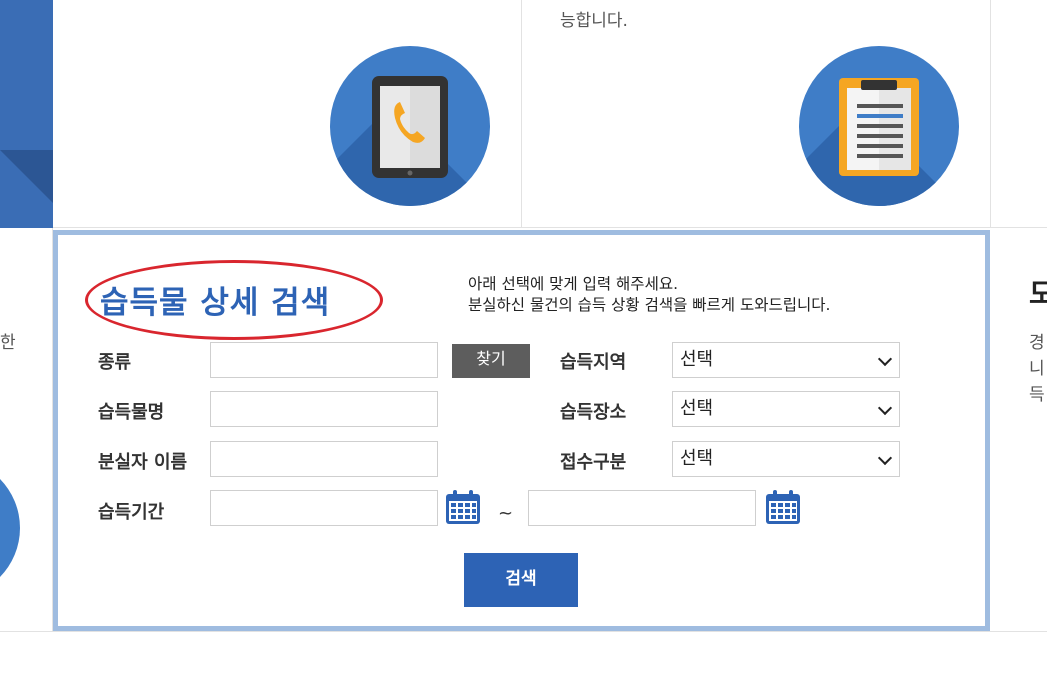 The height and width of the screenshot is (694, 1047). What do you see at coordinates (573, 284) in the screenshot?
I see `description-line-1: 아래 선택에 맞게 입력 해주세요.` at bounding box center [573, 284].